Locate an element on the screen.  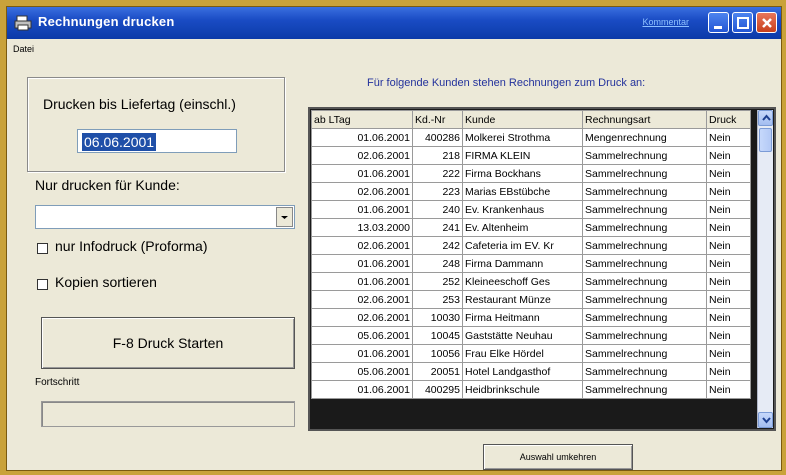
table-cell: Cafeteria im EV. Kr is located at coordinates (522, 245).